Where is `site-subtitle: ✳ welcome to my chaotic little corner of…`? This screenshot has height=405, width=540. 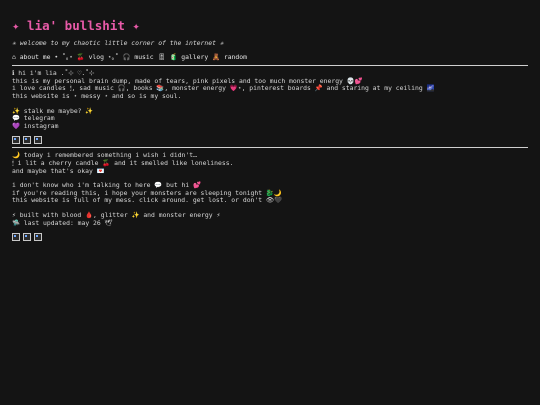
site-subtitle: ✳ welcome to my chaotic little corner of… is located at coordinates (118, 43).